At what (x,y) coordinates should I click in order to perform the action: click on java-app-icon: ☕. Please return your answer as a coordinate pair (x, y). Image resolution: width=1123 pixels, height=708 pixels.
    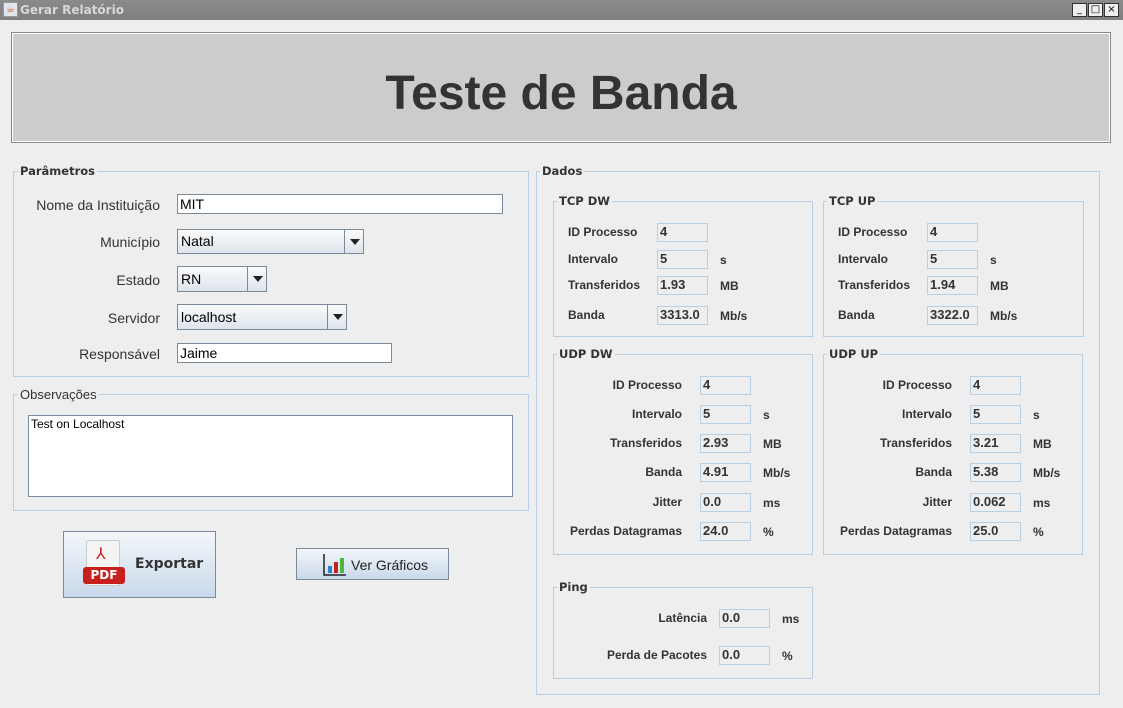
    Looking at the image, I should click on (10, 9).